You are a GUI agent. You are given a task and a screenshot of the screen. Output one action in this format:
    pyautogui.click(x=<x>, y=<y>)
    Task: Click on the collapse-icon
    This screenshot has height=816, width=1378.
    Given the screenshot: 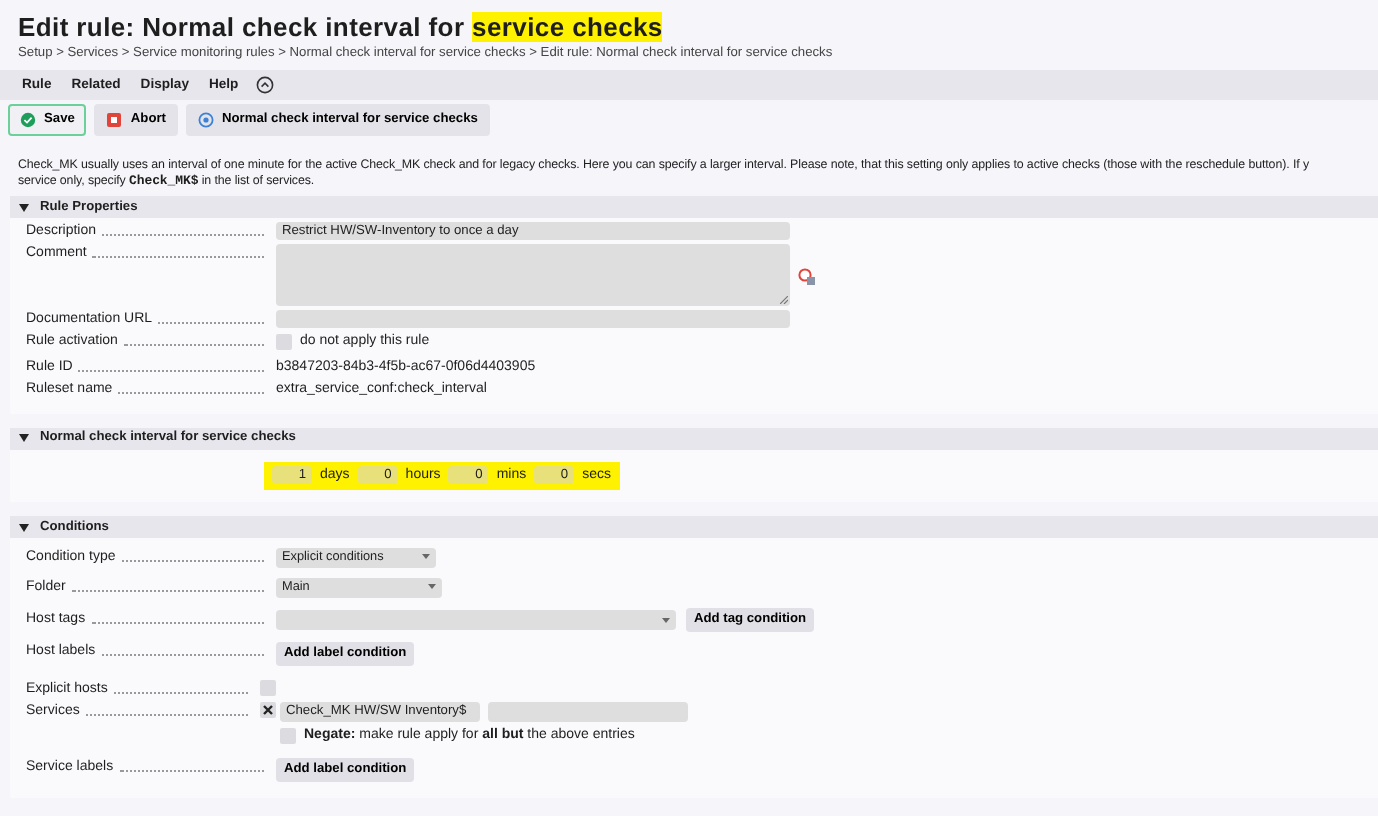 What is the action you would take?
    pyautogui.click(x=265, y=85)
    